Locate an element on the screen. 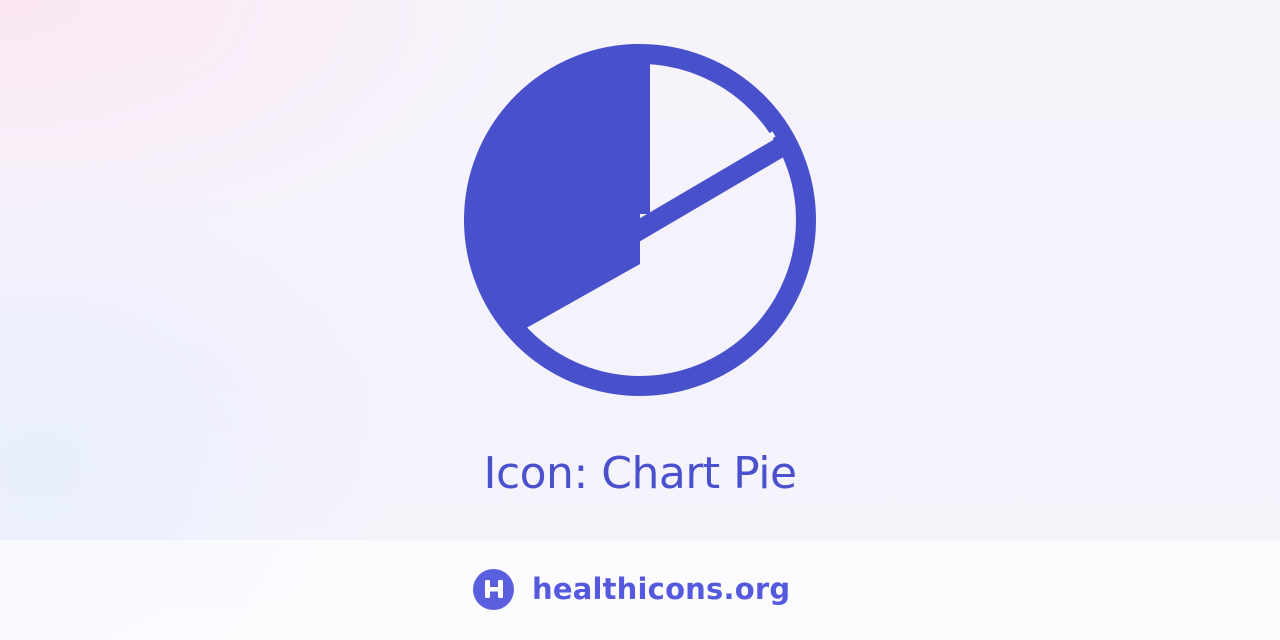  brand-link: healthicons.org is located at coordinates (631, 589).